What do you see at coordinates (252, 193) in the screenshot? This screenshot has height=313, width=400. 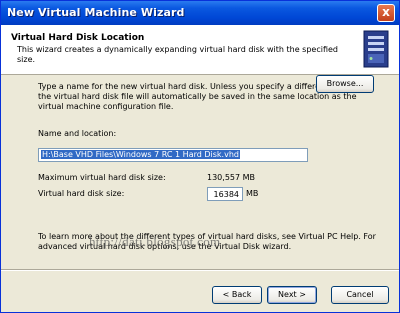 I see `disk-size-unit: MB` at bounding box center [252, 193].